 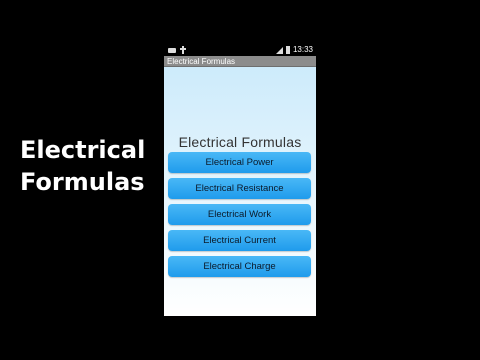 I want to click on side-caption-line1: Electrical, so click(x=83, y=150).